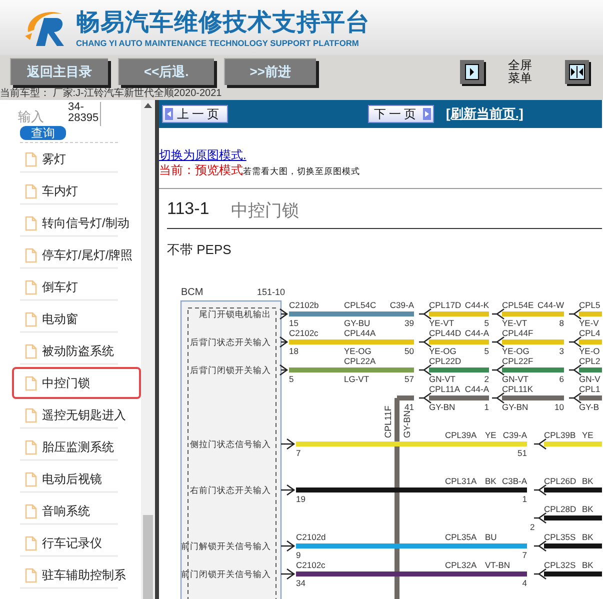 The width and height of the screenshot is (603, 599). I want to click on toolbar-button: <<后退., so click(166, 71).